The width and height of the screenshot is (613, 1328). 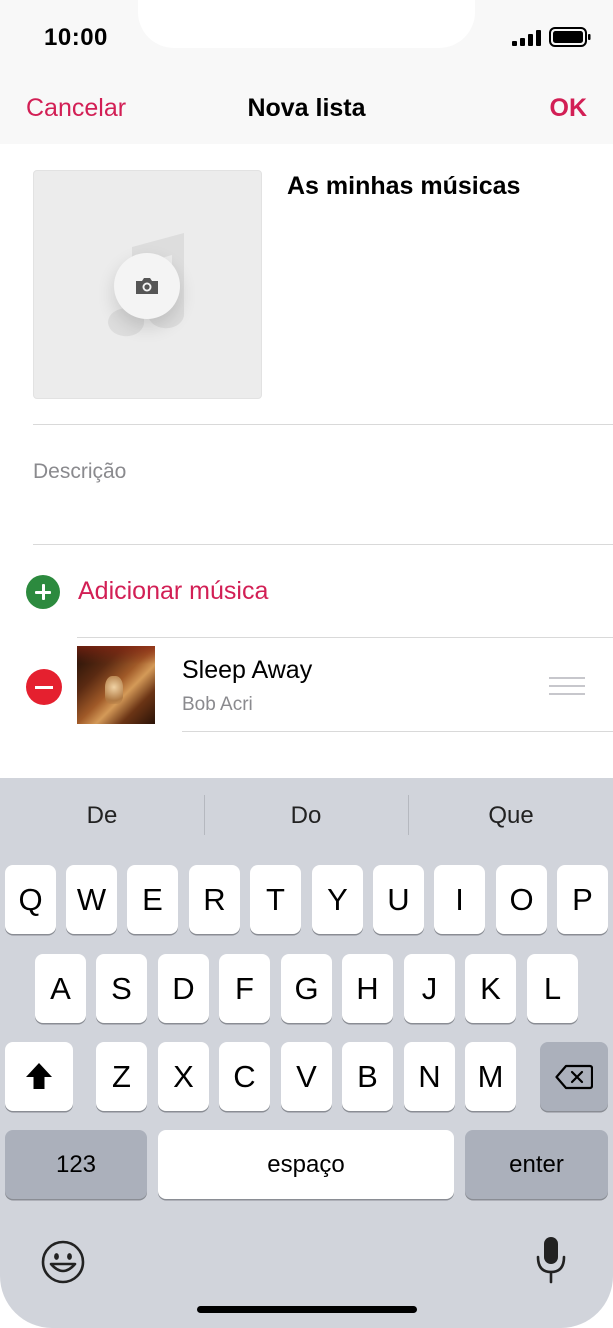 I want to click on key: Y, so click(x=337, y=899).